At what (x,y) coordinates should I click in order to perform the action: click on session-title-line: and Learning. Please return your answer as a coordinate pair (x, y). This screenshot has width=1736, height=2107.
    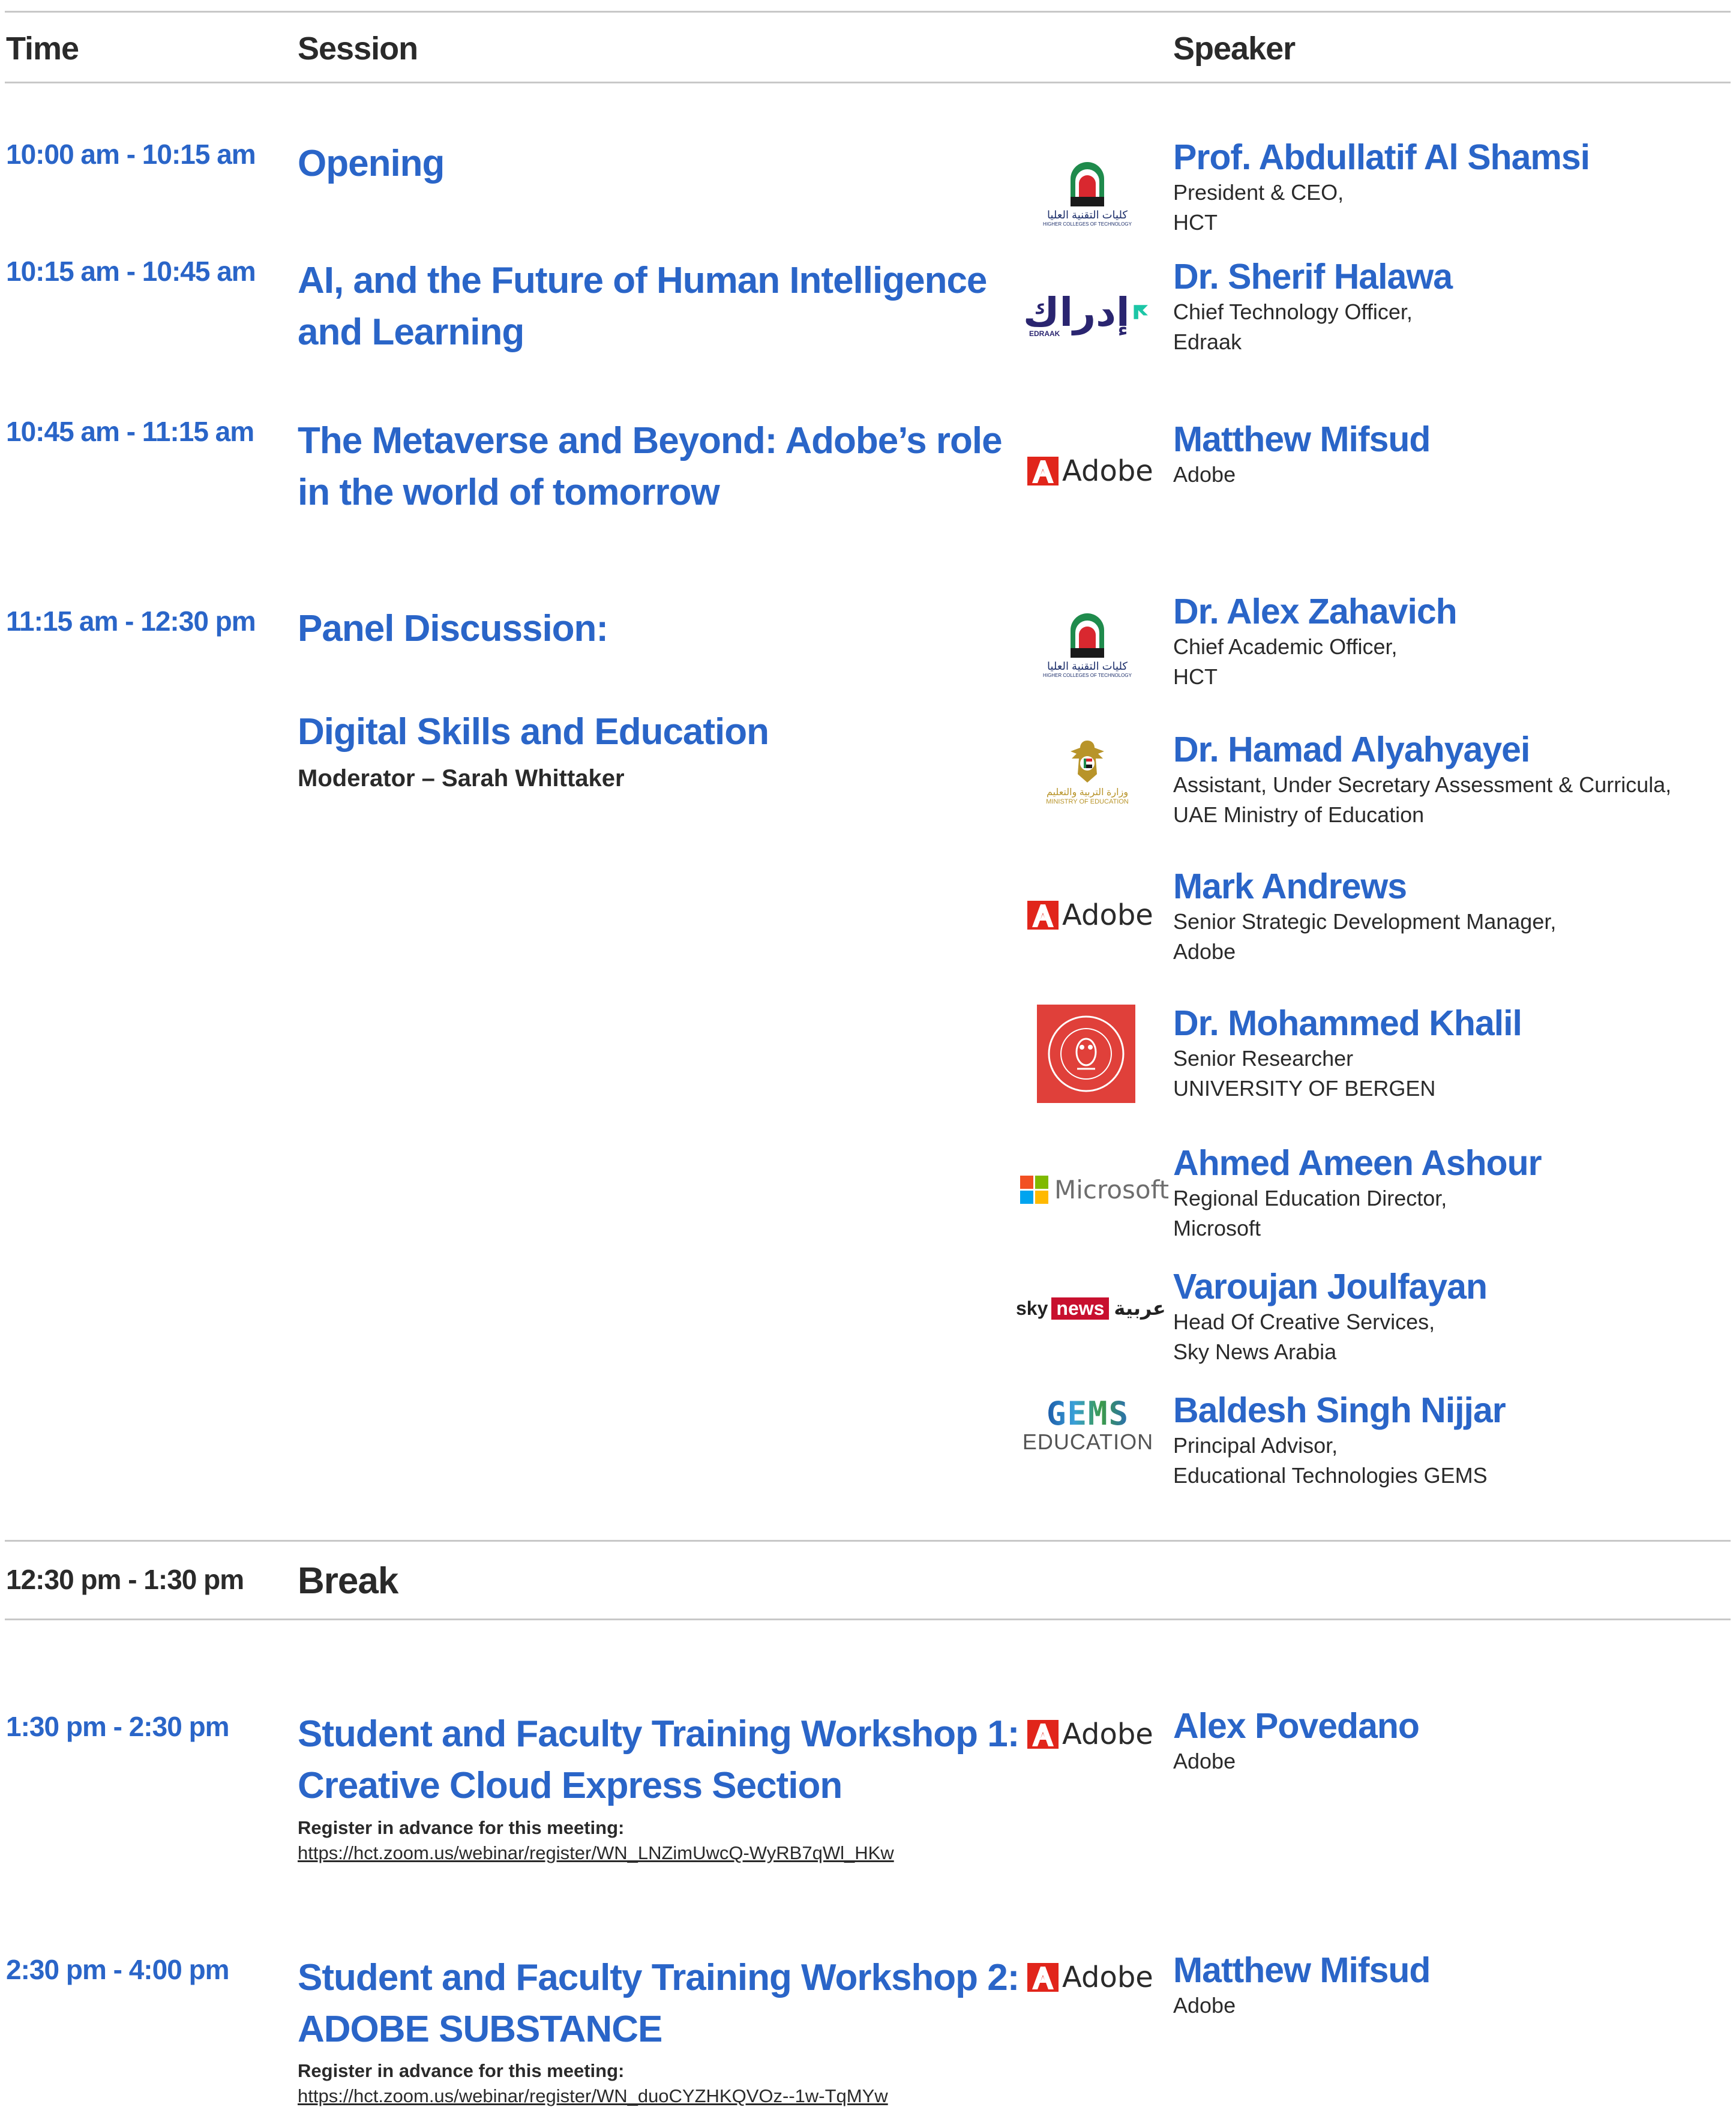
    Looking at the image, I should click on (411, 332).